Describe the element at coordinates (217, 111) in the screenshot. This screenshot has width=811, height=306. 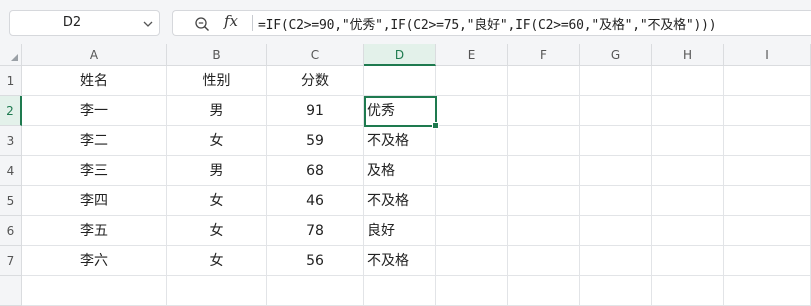
I see `cell-b2: 男` at that location.